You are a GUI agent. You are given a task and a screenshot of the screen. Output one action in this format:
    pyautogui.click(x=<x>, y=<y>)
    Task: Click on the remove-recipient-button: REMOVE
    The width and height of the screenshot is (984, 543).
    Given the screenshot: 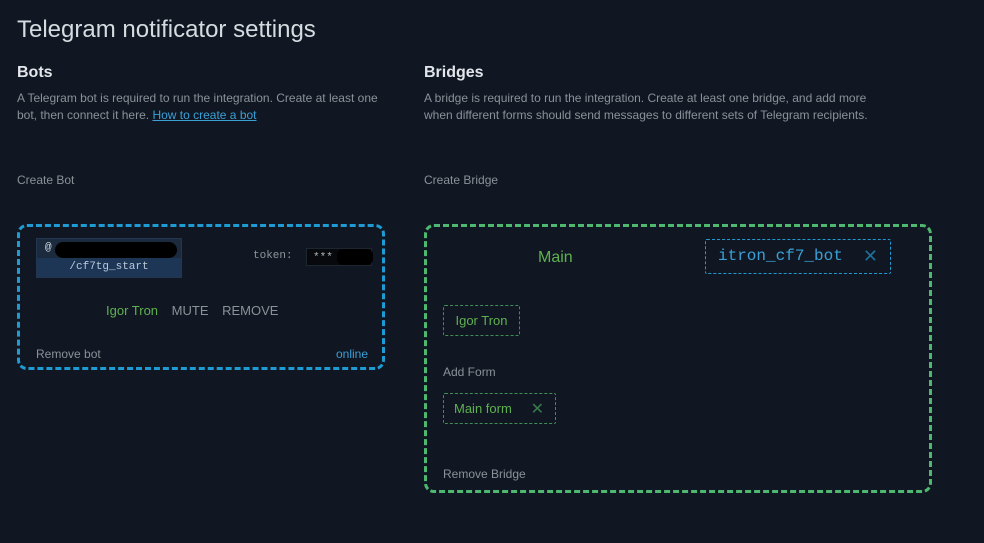 What is the action you would take?
    pyautogui.click(x=250, y=310)
    